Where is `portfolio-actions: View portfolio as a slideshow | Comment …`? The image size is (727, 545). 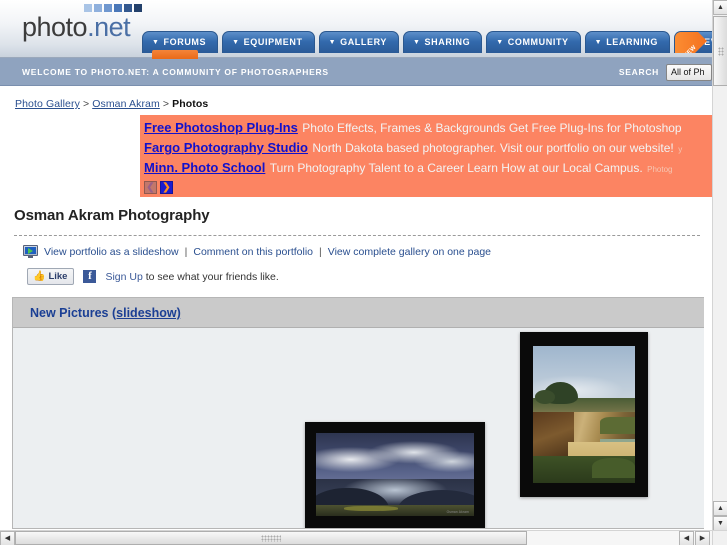
portfolio-actions: View portfolio as a slideshow | Comment … is located at coordinates (356, 247).